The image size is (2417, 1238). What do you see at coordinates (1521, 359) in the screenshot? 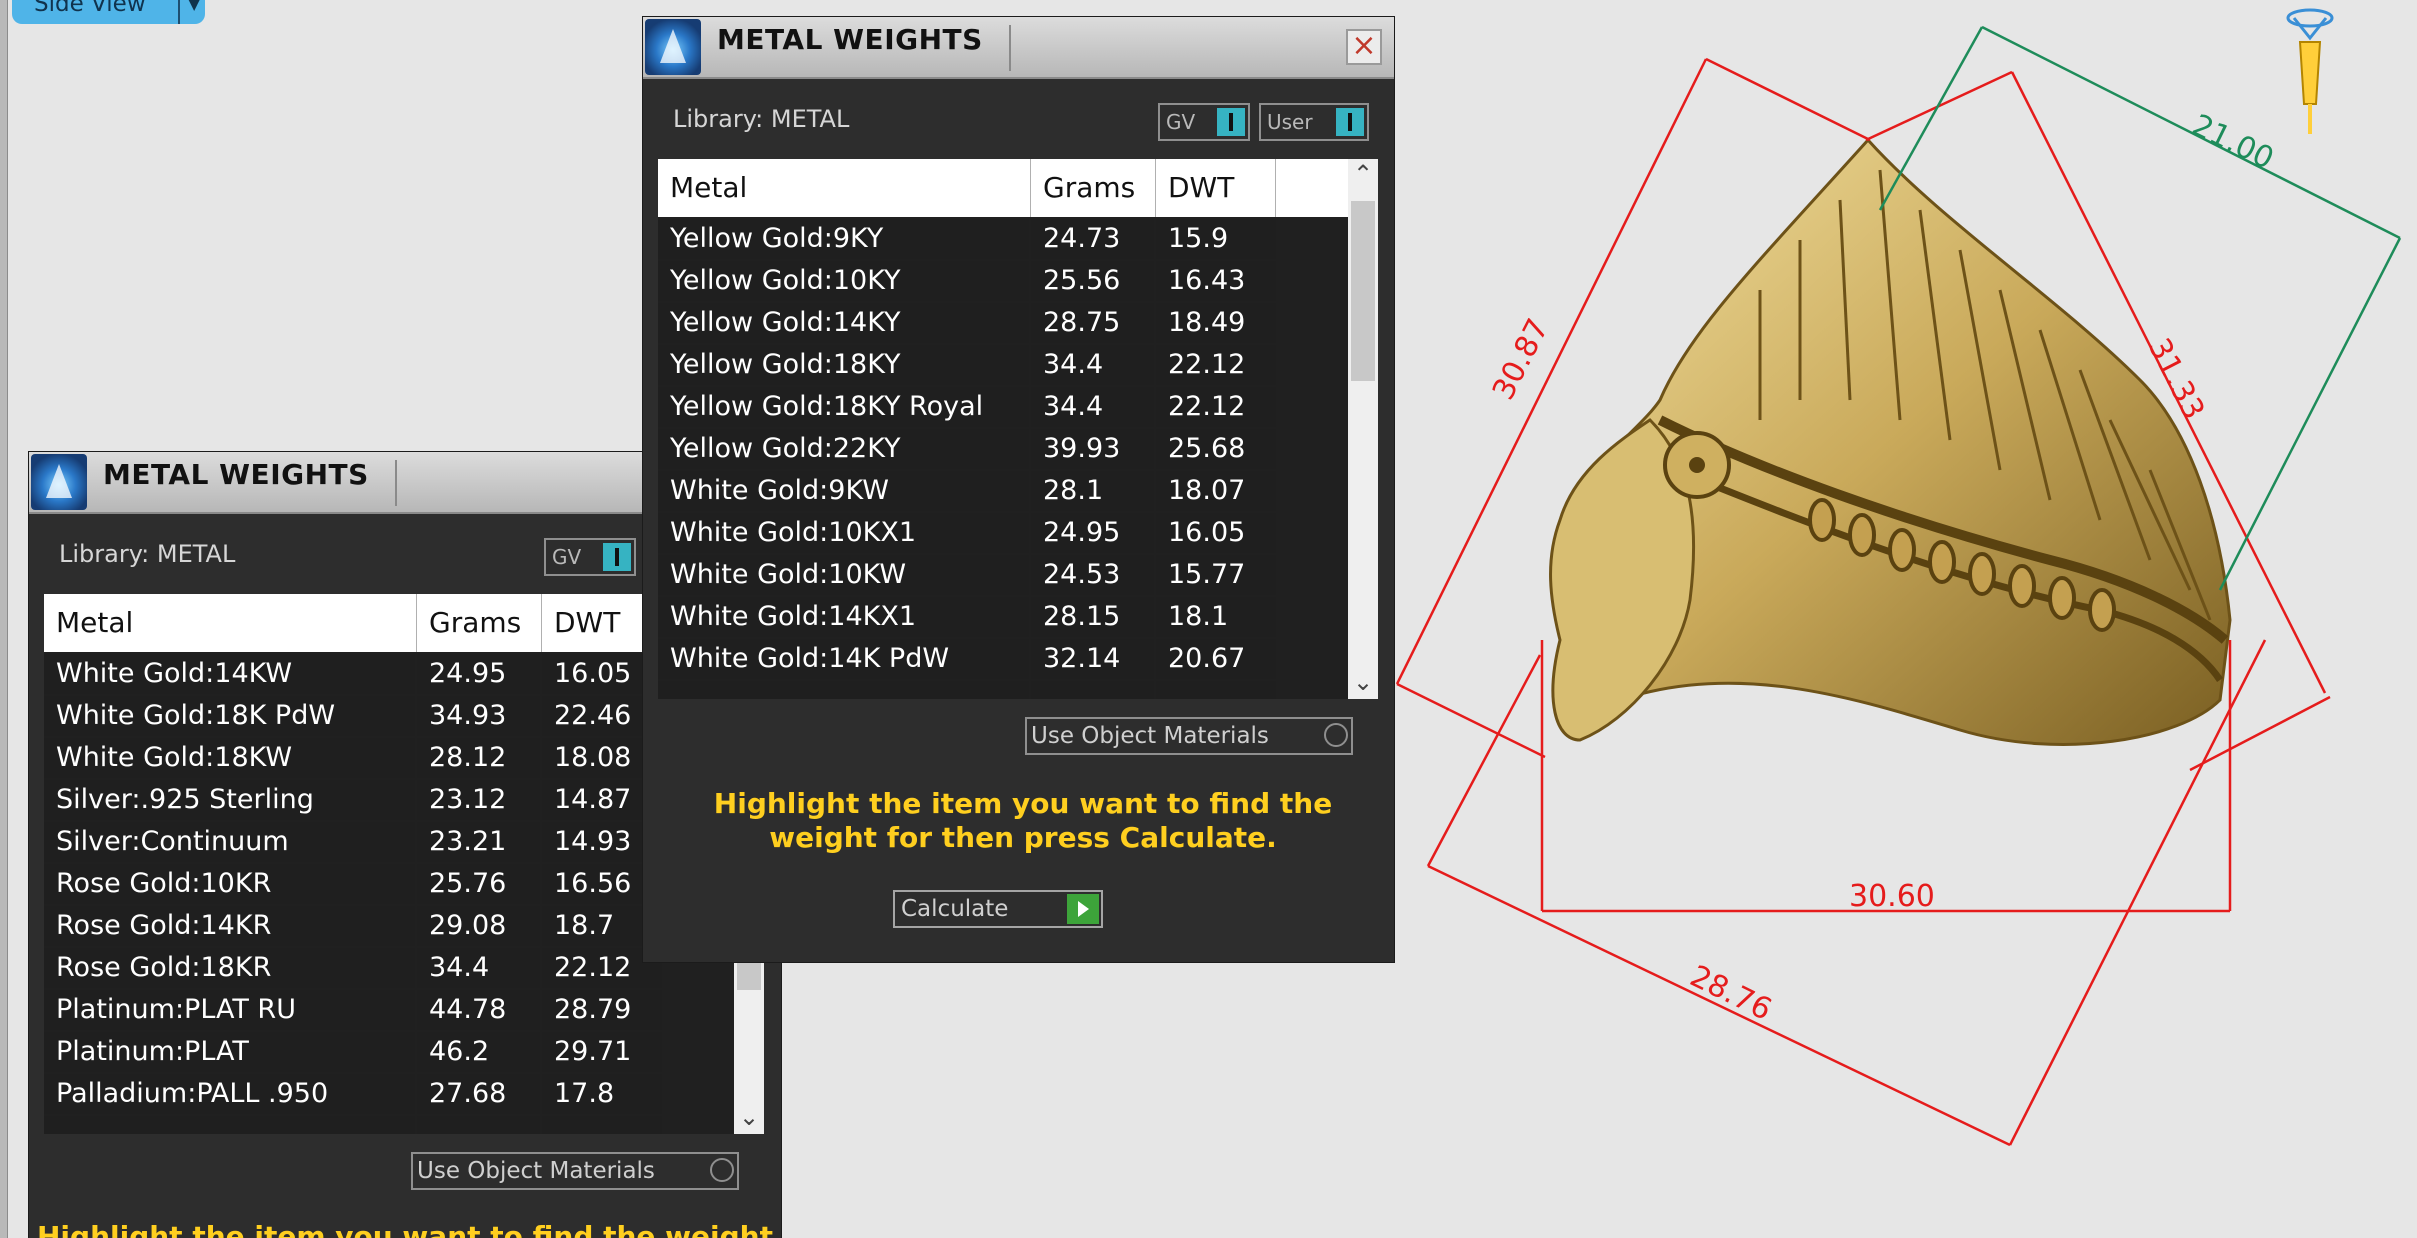
I see `dimension-label-30-87: 30.87` at bounding box center [1521, 359].